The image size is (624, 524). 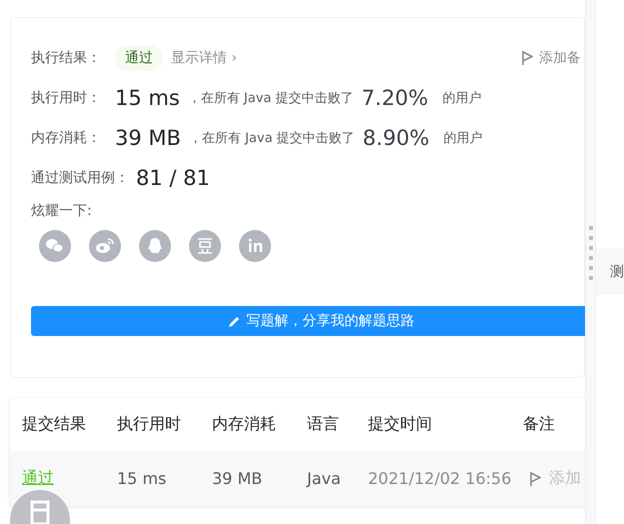 I want to click on douban-icon, so click(x=205, y=246).